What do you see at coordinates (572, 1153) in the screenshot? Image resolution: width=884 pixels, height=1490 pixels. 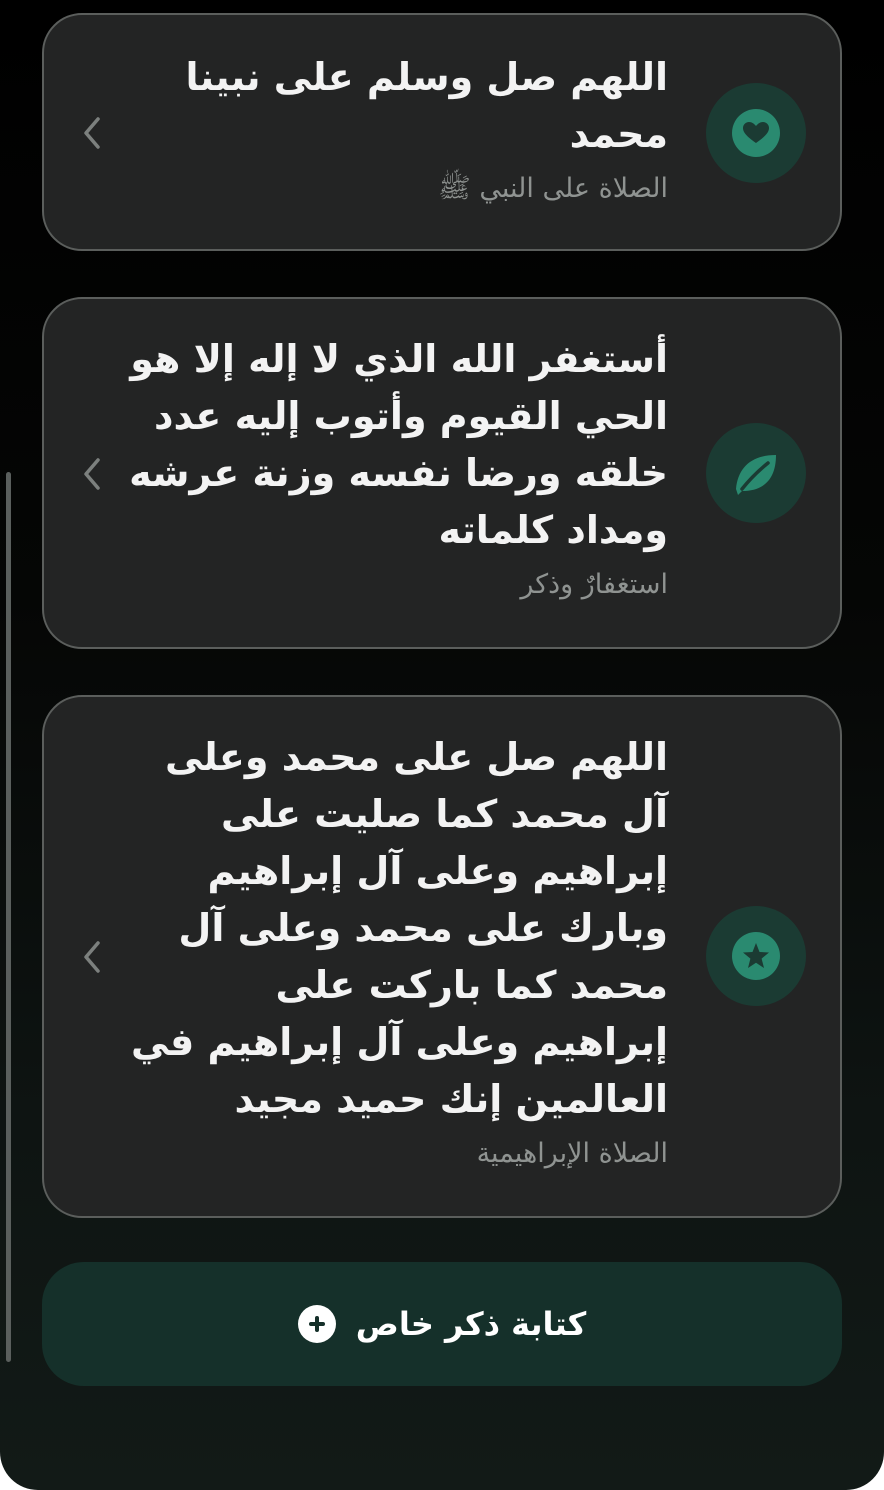 I see `dhikr-category-label: الصلاة الإبراهيمية` at bounding box center [572, 1153].